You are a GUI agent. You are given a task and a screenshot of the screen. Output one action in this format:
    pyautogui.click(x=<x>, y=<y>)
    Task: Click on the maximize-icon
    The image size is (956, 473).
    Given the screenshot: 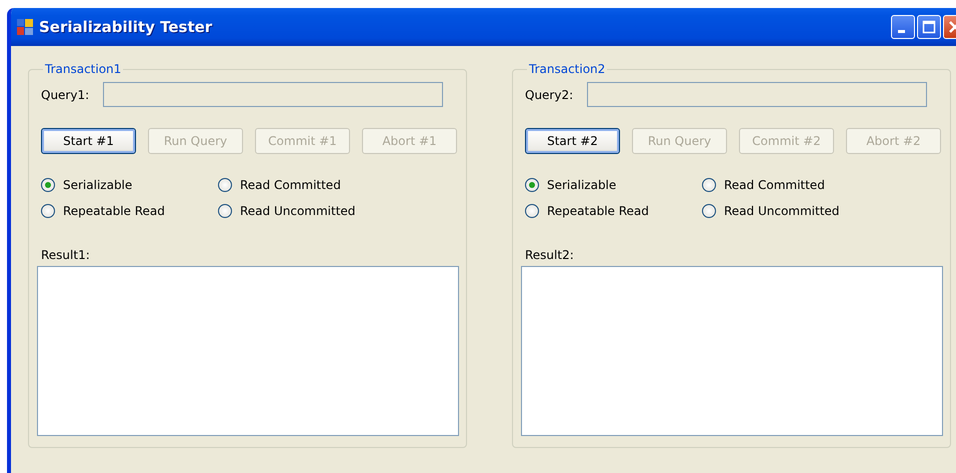 What is the action you would take?
    pyautogui.click(x=929, y=27)
    